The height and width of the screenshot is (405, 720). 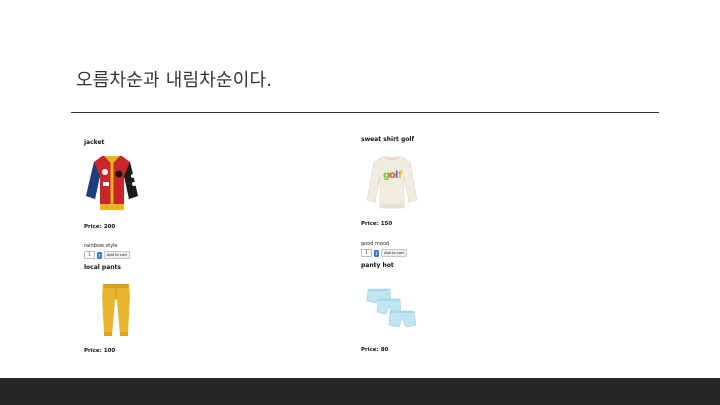 I want to click on product-name: local pants, so click(x=102, y=267).